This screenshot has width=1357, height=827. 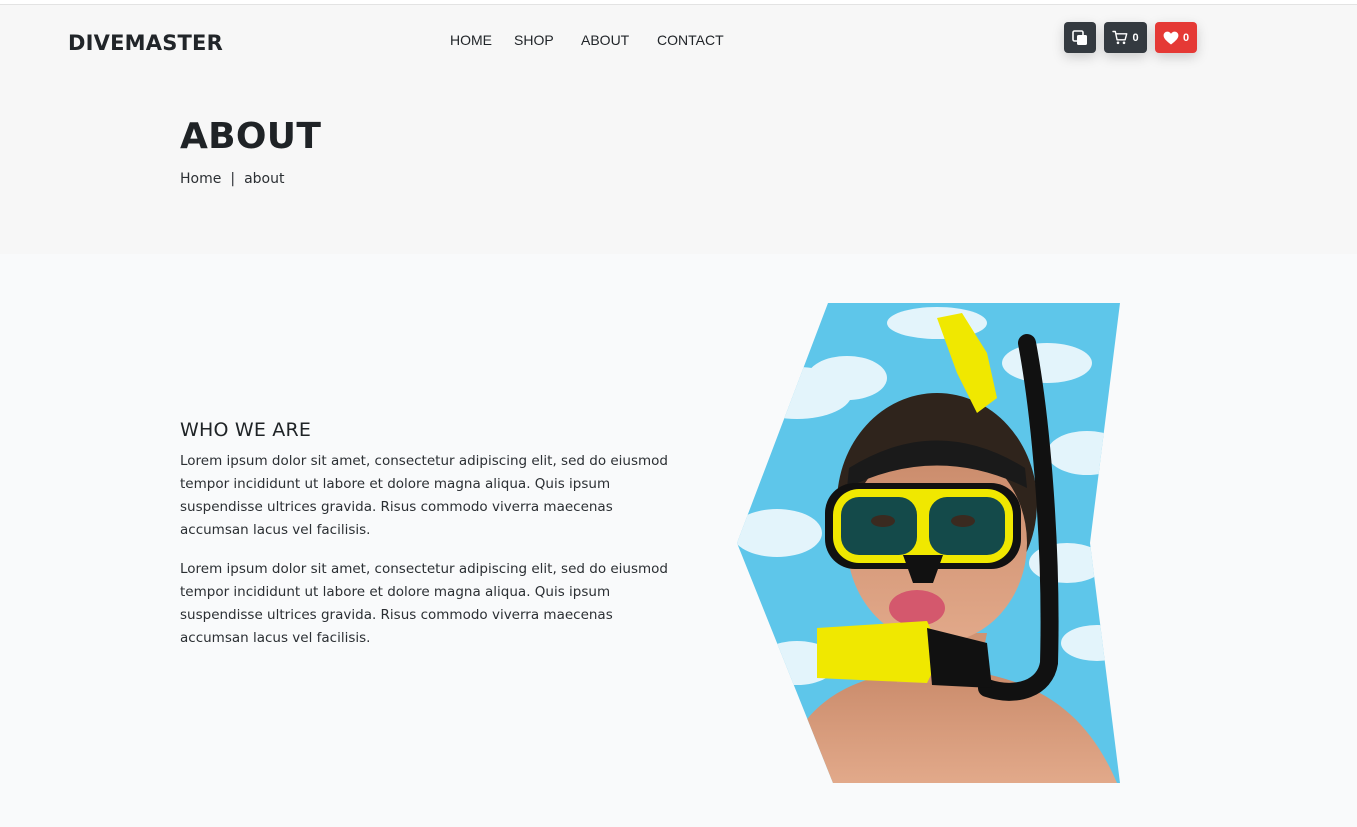 I want to click on site-logo: DIVEMASTER, so click(x=145, y=43).